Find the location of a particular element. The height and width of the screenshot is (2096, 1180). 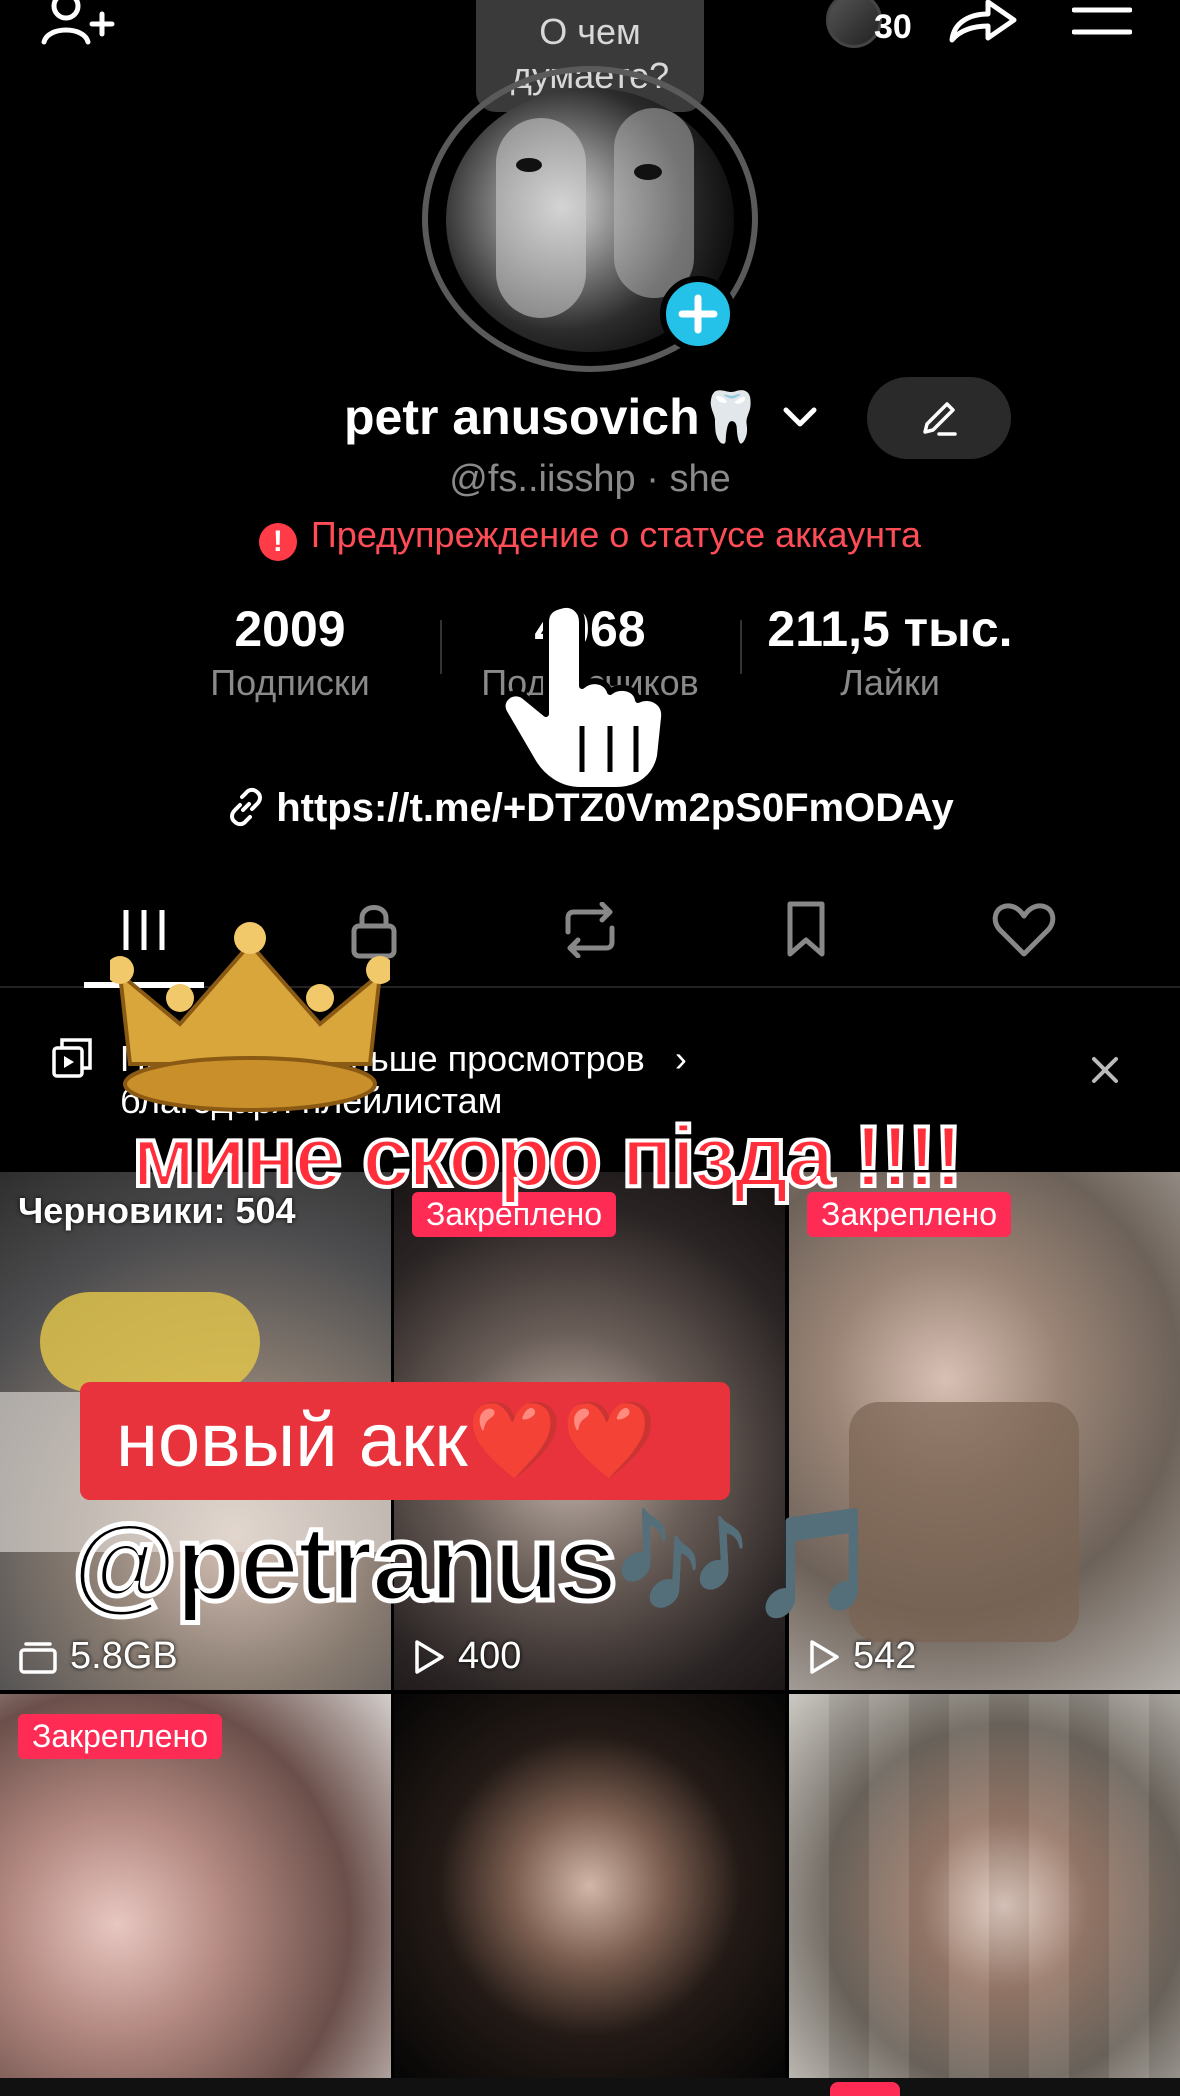

close-banner-button is located at coordinates (1105, 1072).